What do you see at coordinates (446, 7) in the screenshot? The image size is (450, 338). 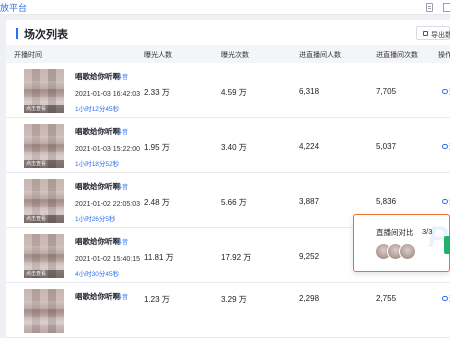 I see `copy-icon` at bounding box center [446, 7].